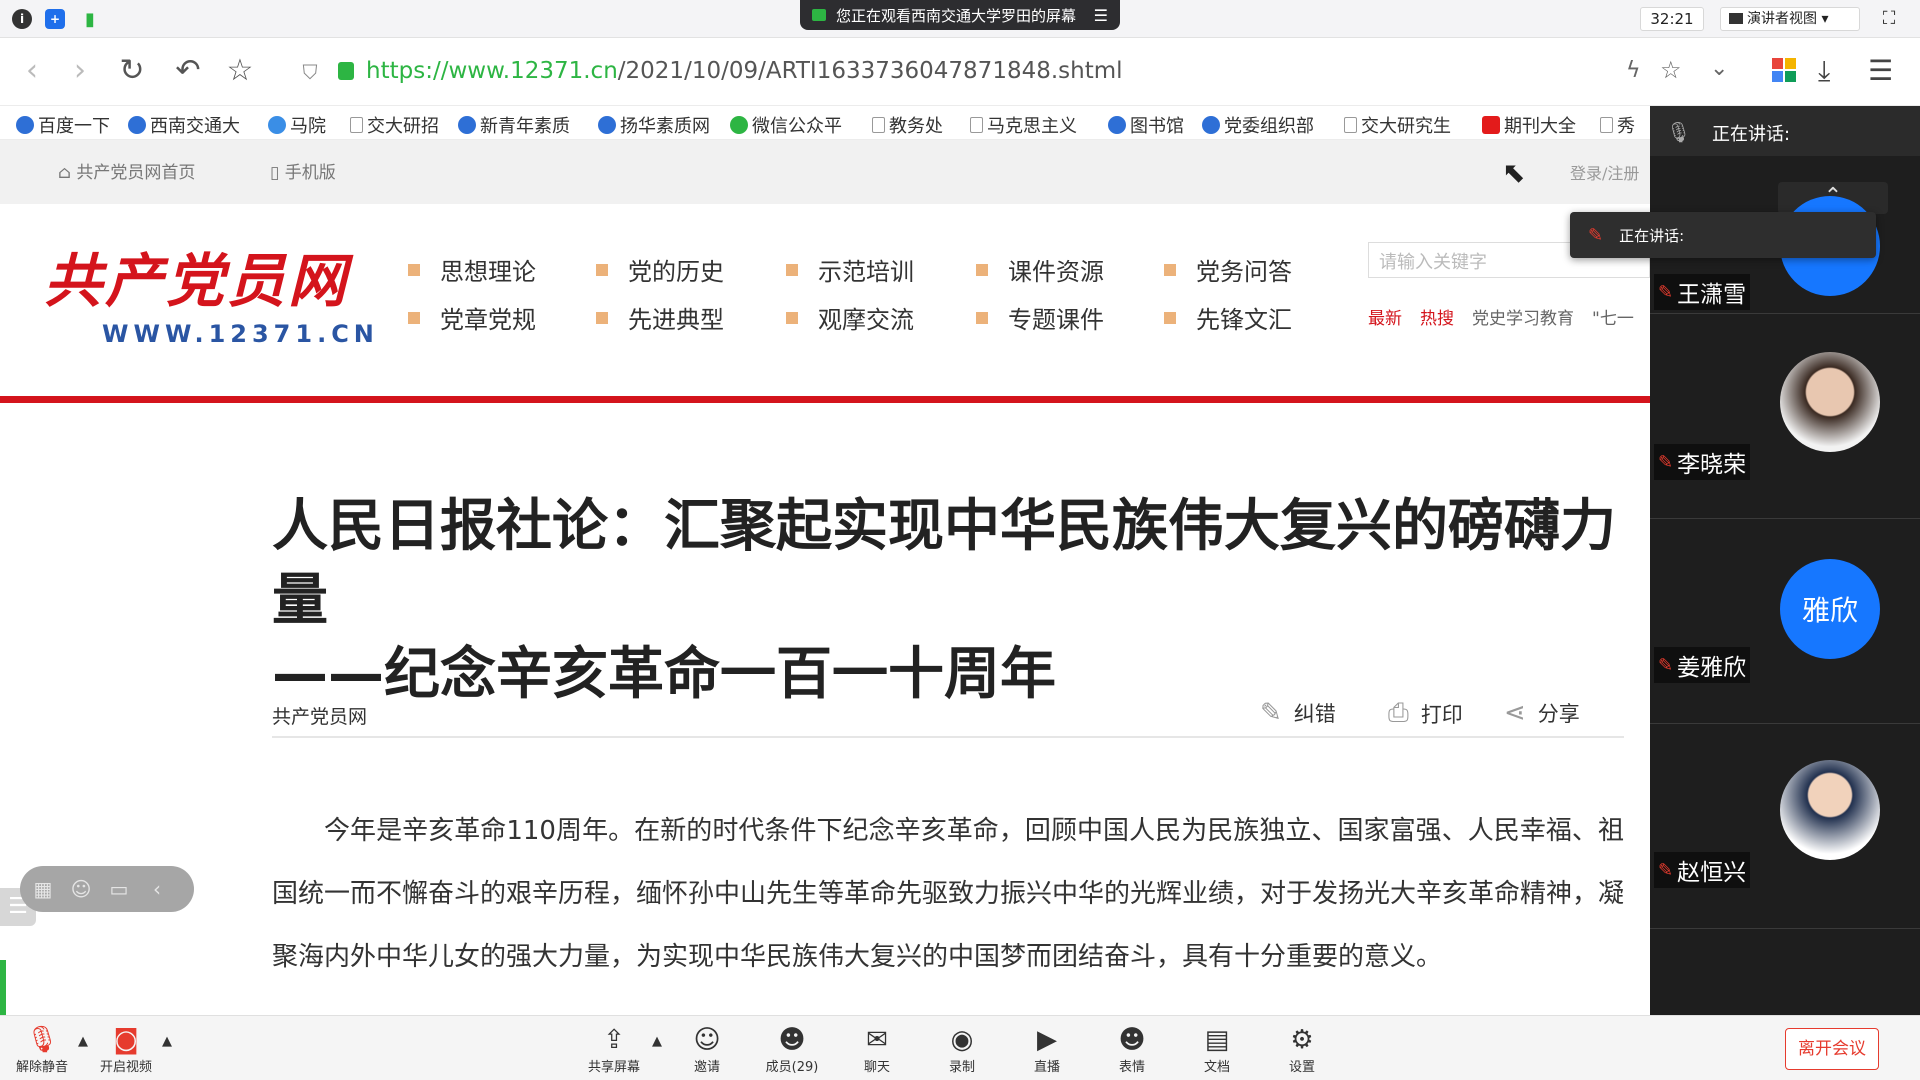 This screenshot has height=1080, width=1920. I want to click on network-signal-icon: ▮, so click(90, 19).